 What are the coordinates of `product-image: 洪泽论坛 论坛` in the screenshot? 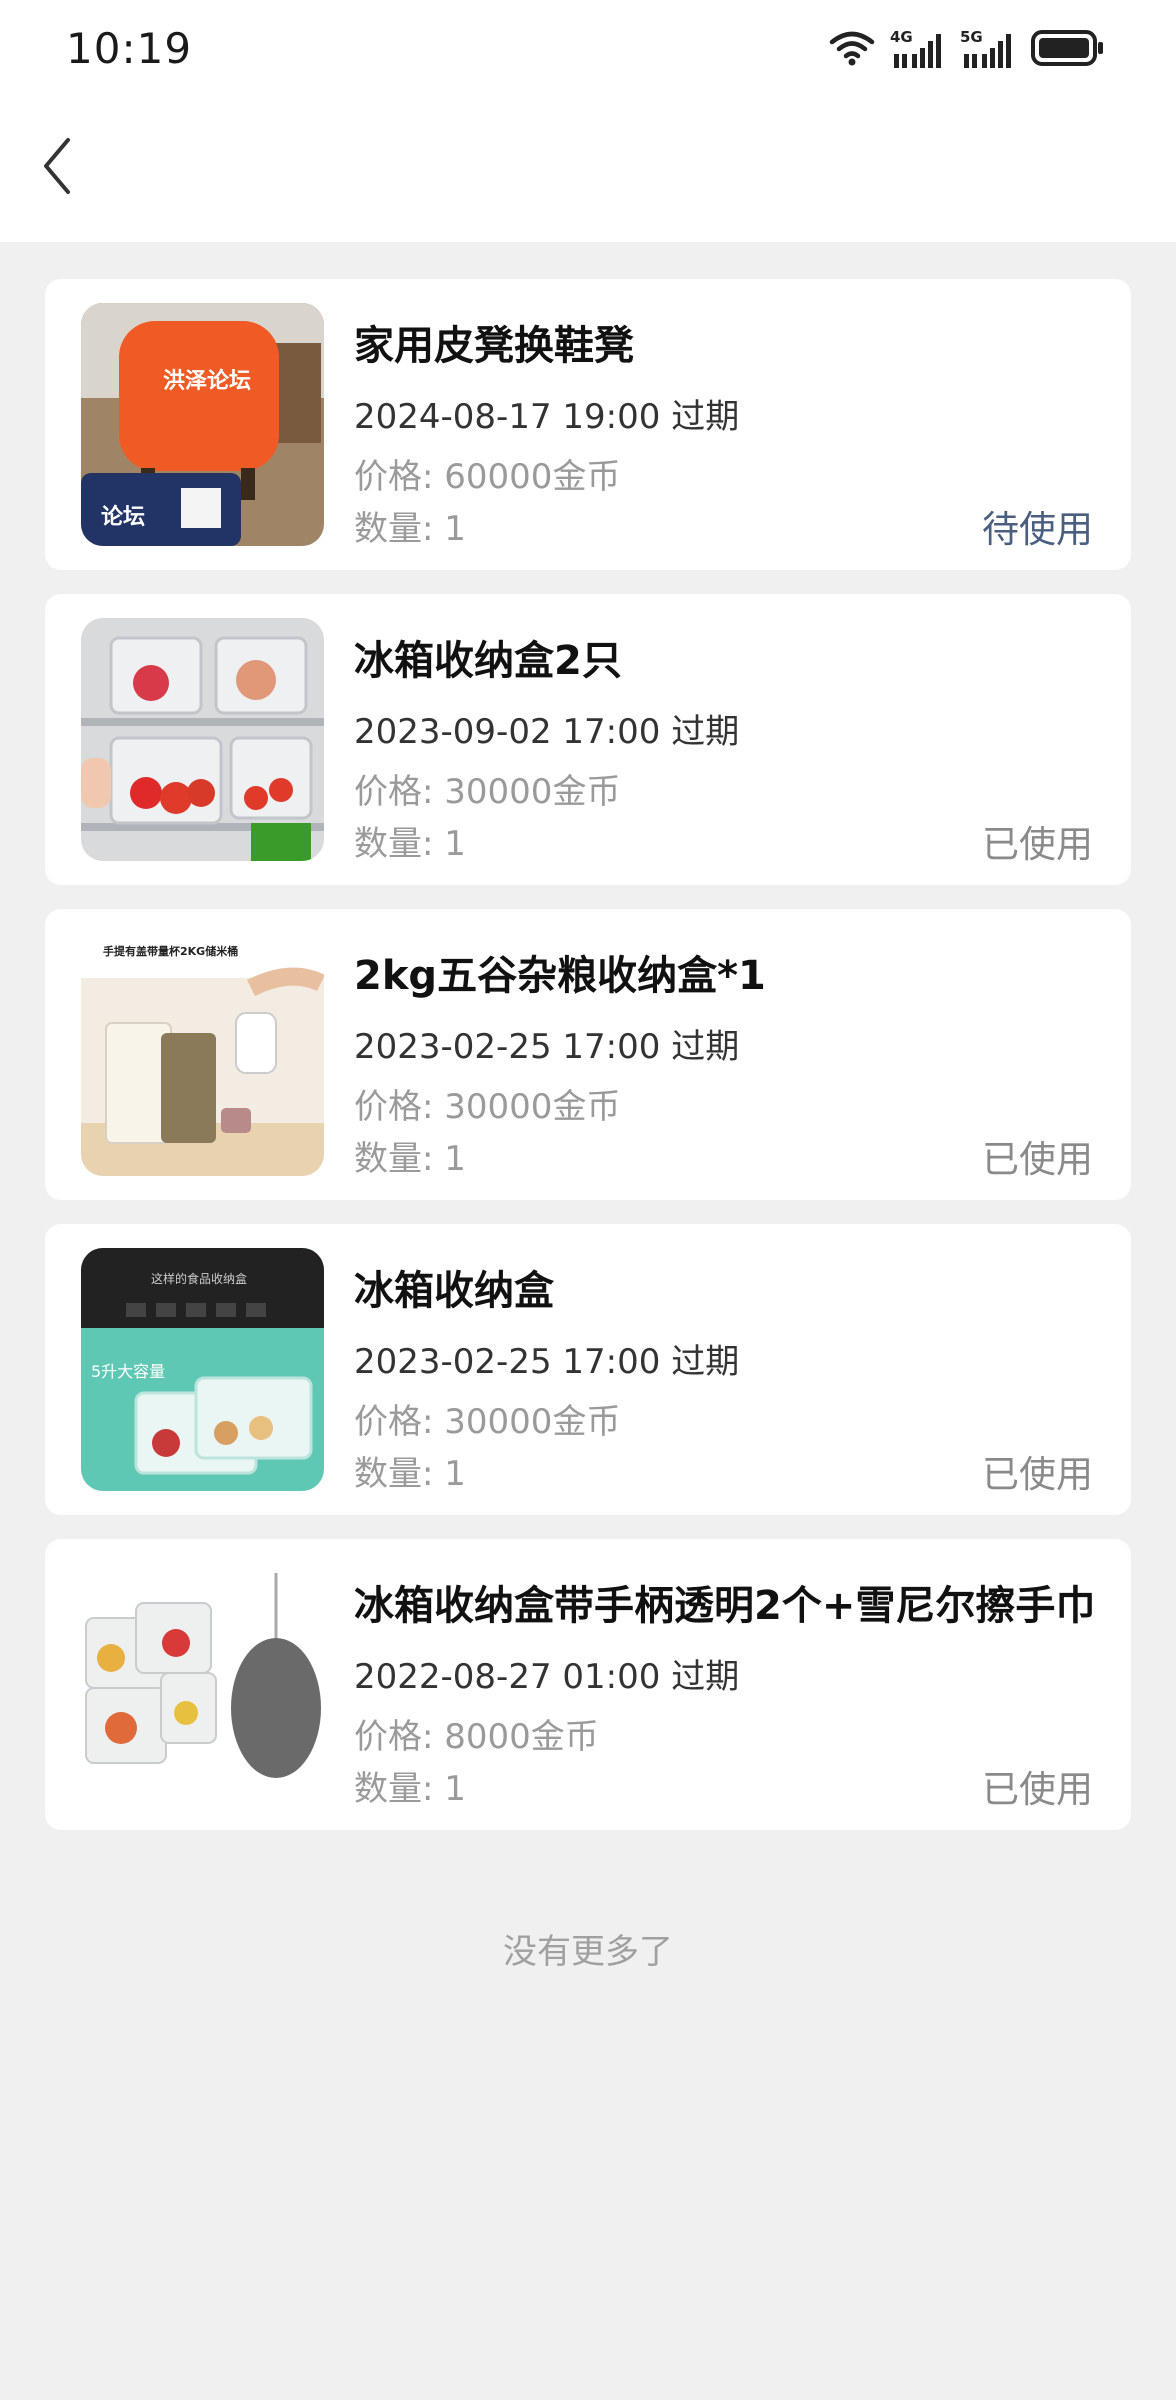 It's located at (202, 424).